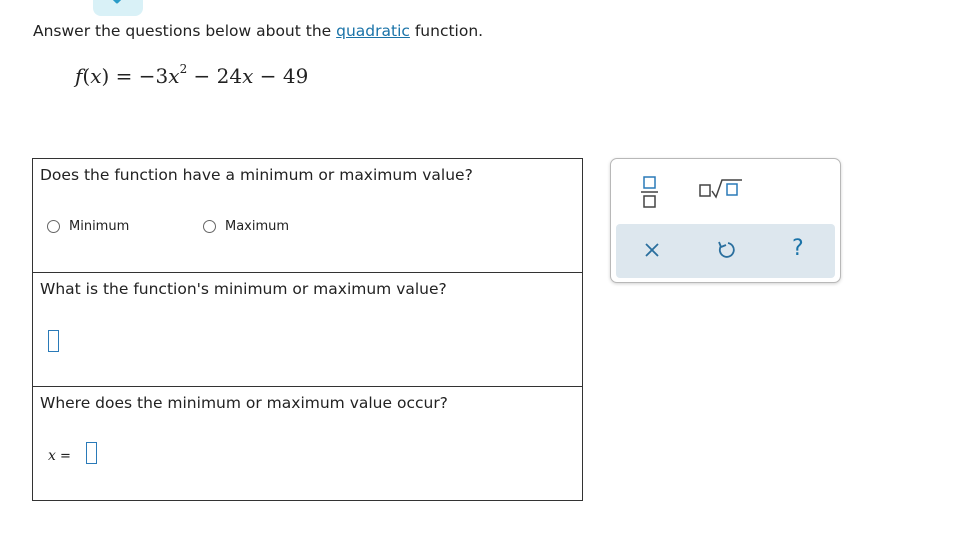  What do you see at coordinates (798, 248) in the screenshot?
I see `help-icon: ?` at bounding box center [798, 248].